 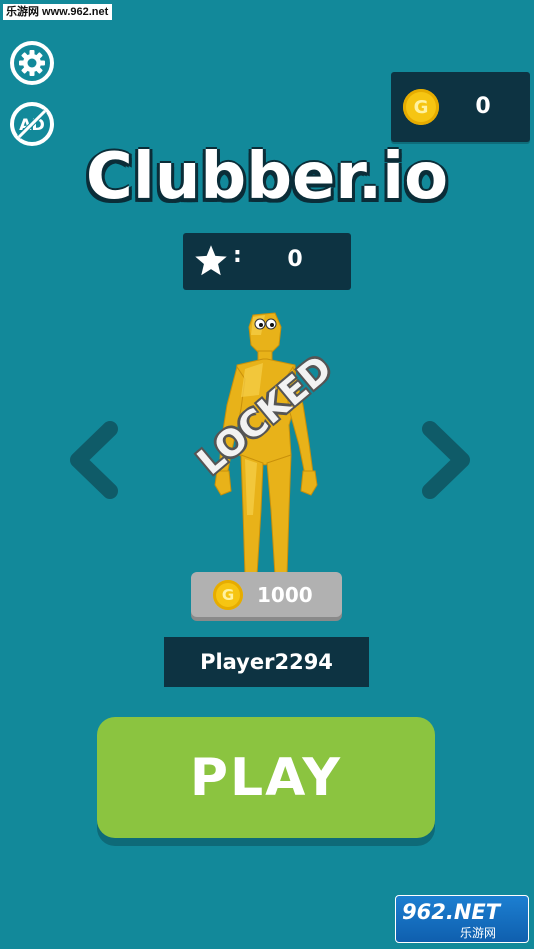 I want to click on play-button-label: PLAY, so click(x=266, y=777).